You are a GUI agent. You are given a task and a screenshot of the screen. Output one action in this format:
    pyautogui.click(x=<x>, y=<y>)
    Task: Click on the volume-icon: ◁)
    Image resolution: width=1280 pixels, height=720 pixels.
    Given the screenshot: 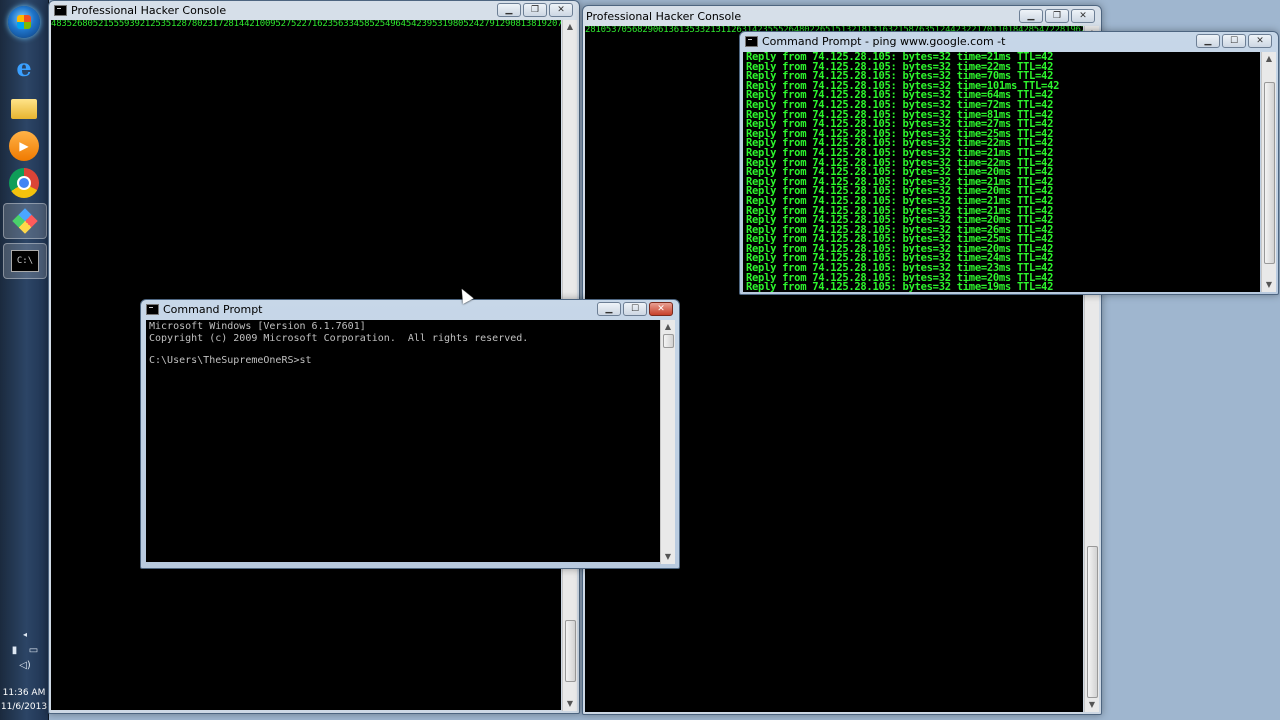 What is the action you would take?
    pyautogui.click(x=25, y=665)
    